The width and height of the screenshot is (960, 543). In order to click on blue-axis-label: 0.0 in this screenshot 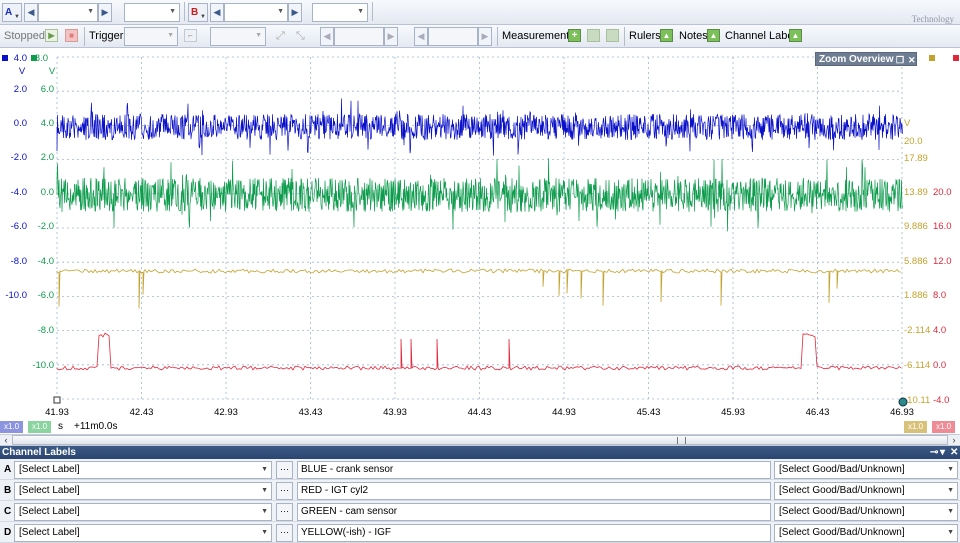, I will do `click(20, 123)`.